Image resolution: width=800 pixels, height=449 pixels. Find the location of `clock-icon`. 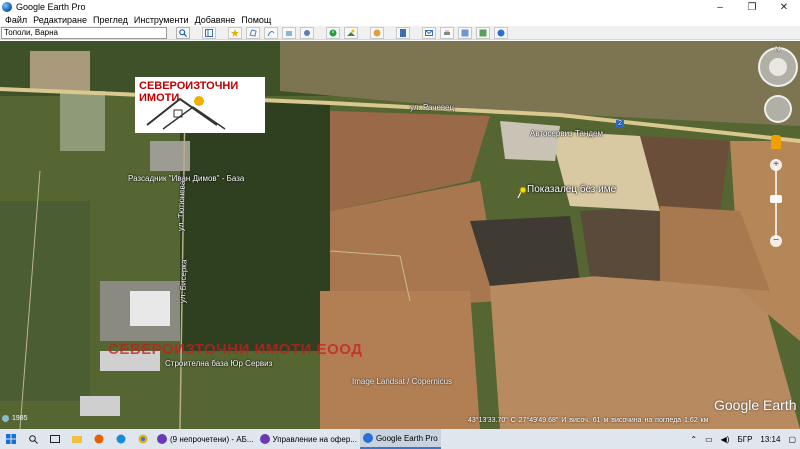

clock-icon is located at coordinates (5, 418).